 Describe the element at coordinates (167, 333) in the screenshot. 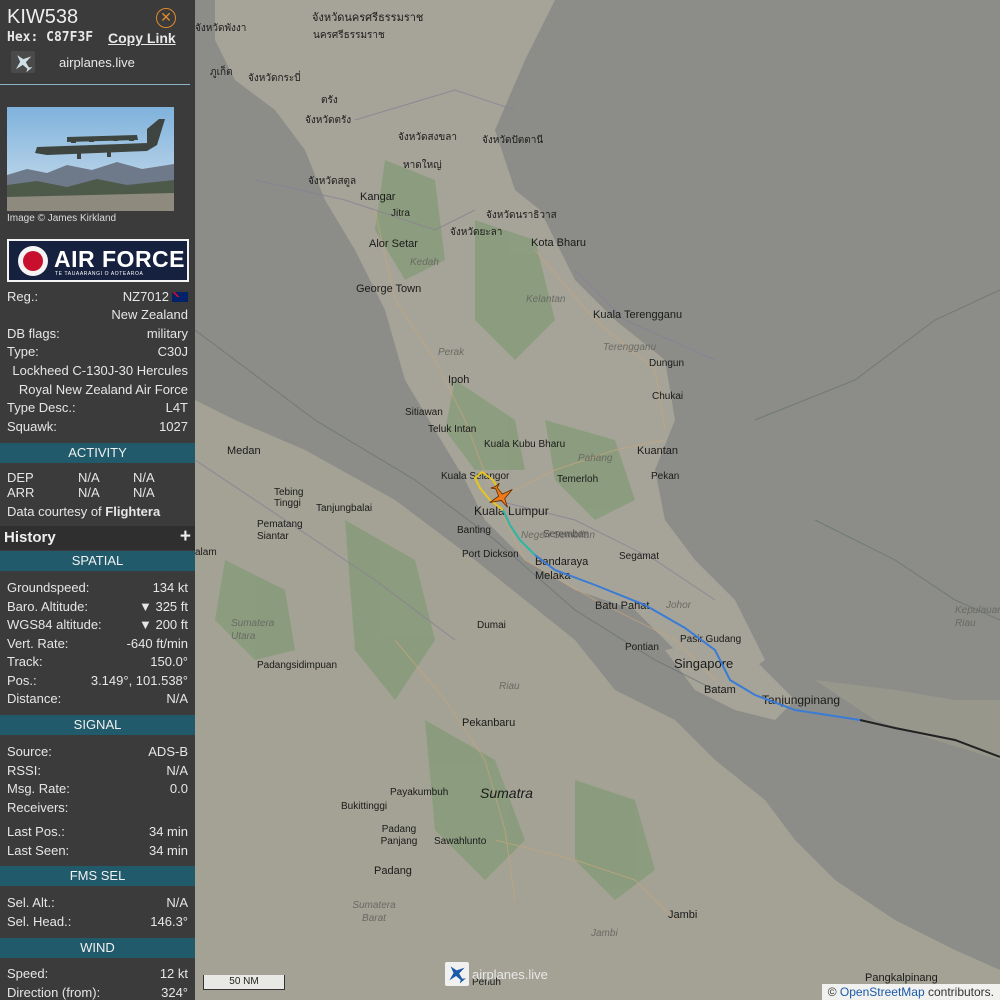

I see `db-flags-value: military` at that location.